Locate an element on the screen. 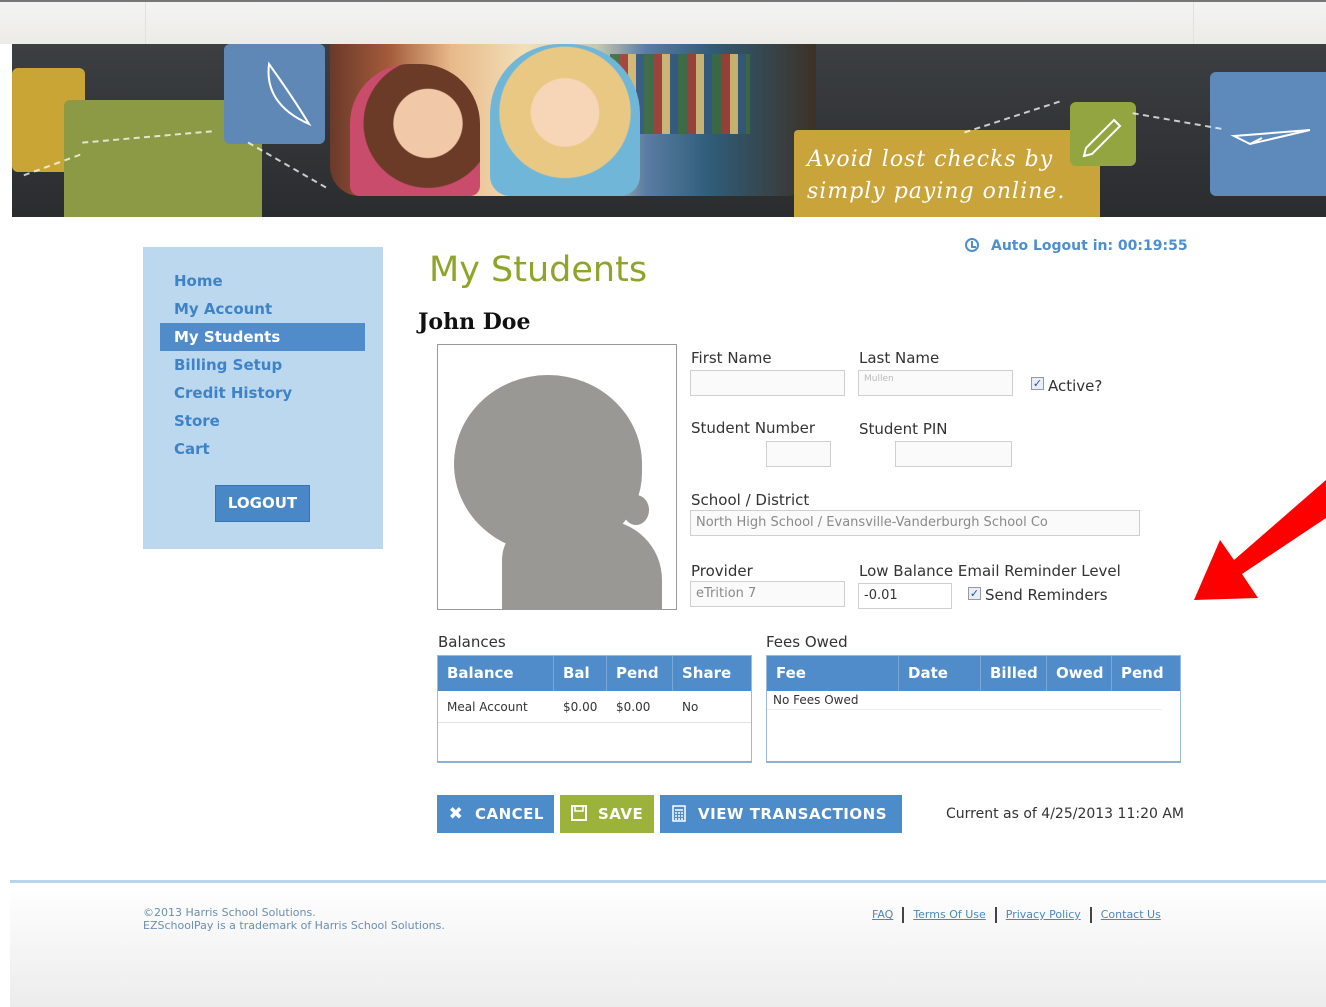 The image size is (1326, 1007). last-name-label: Last Name is located at coordinates (899, 358).